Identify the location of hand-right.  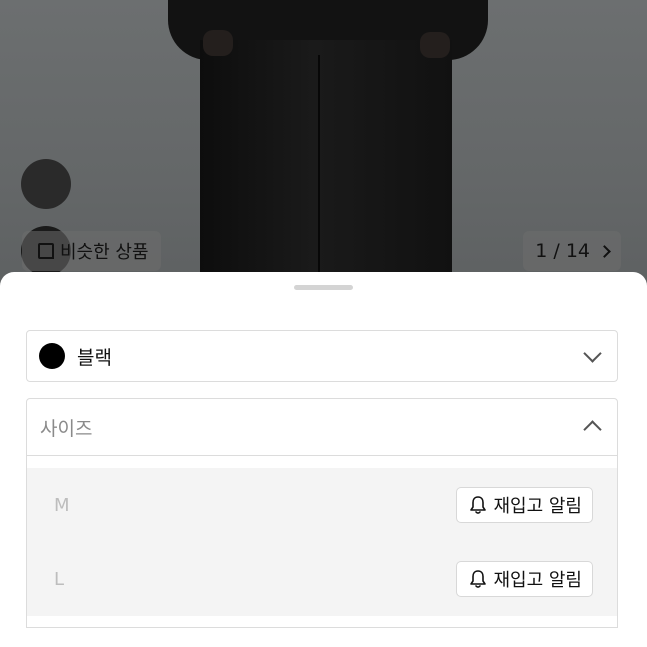
(435, 45).